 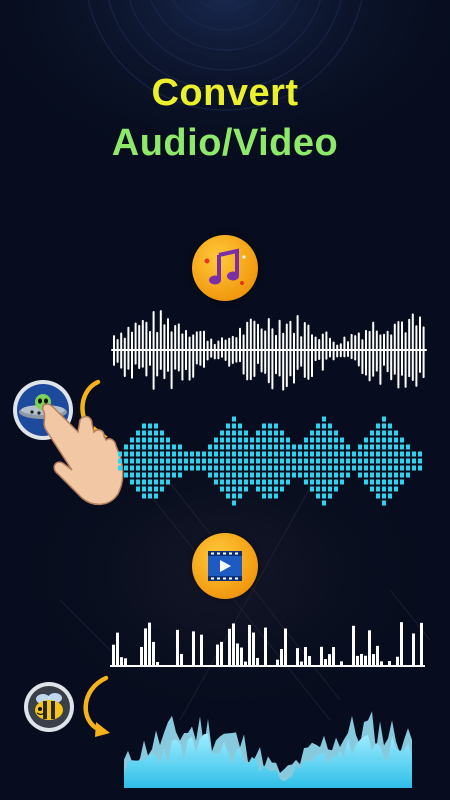 What do you see at coordinates (225, 93) in the screenshot?
I see `headline-line-1: Convert` at bounding box center [225, 93].